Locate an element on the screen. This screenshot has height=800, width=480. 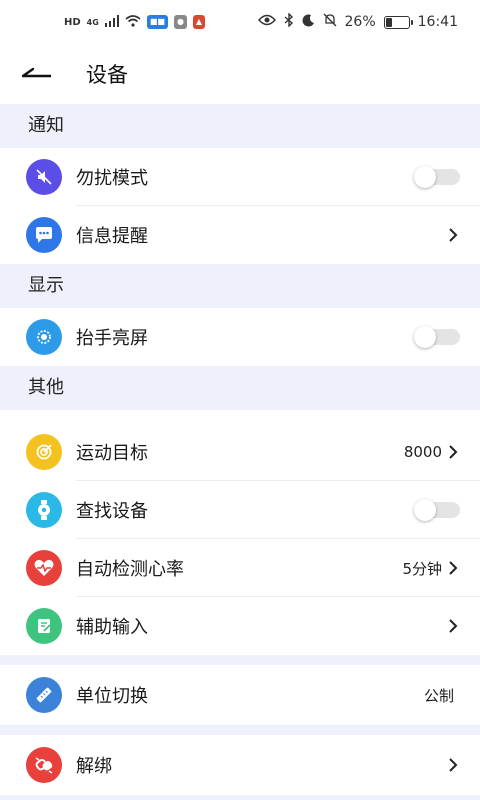
row-goal-label: 运动目标 is located at coordinates (112, 453).